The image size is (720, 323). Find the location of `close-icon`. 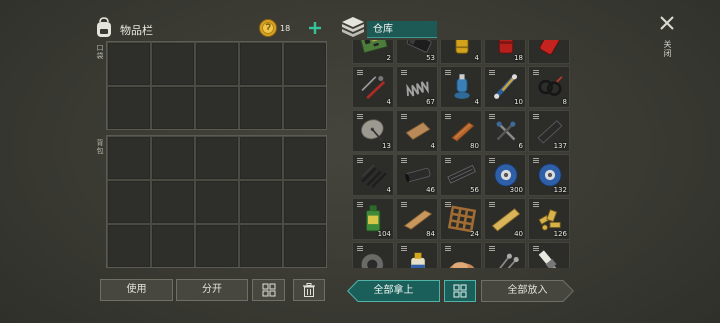

close-icon is located at coordinates (667, 23).